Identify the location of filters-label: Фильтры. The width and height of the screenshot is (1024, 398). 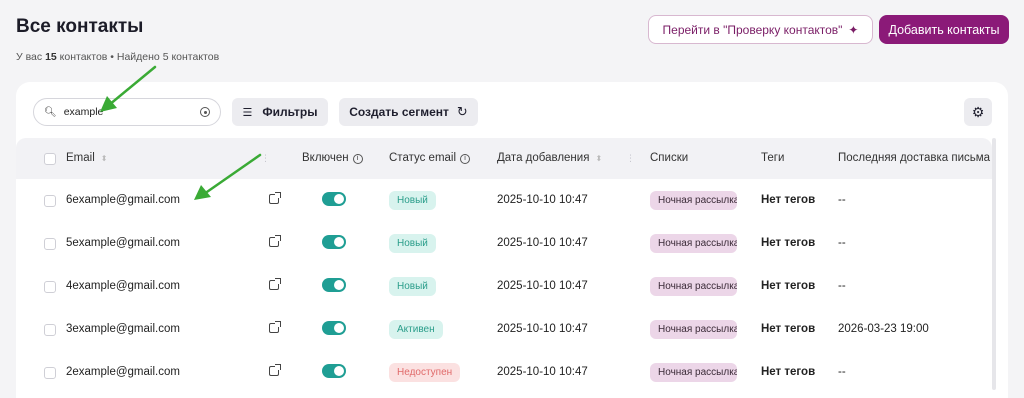
(290, 112).